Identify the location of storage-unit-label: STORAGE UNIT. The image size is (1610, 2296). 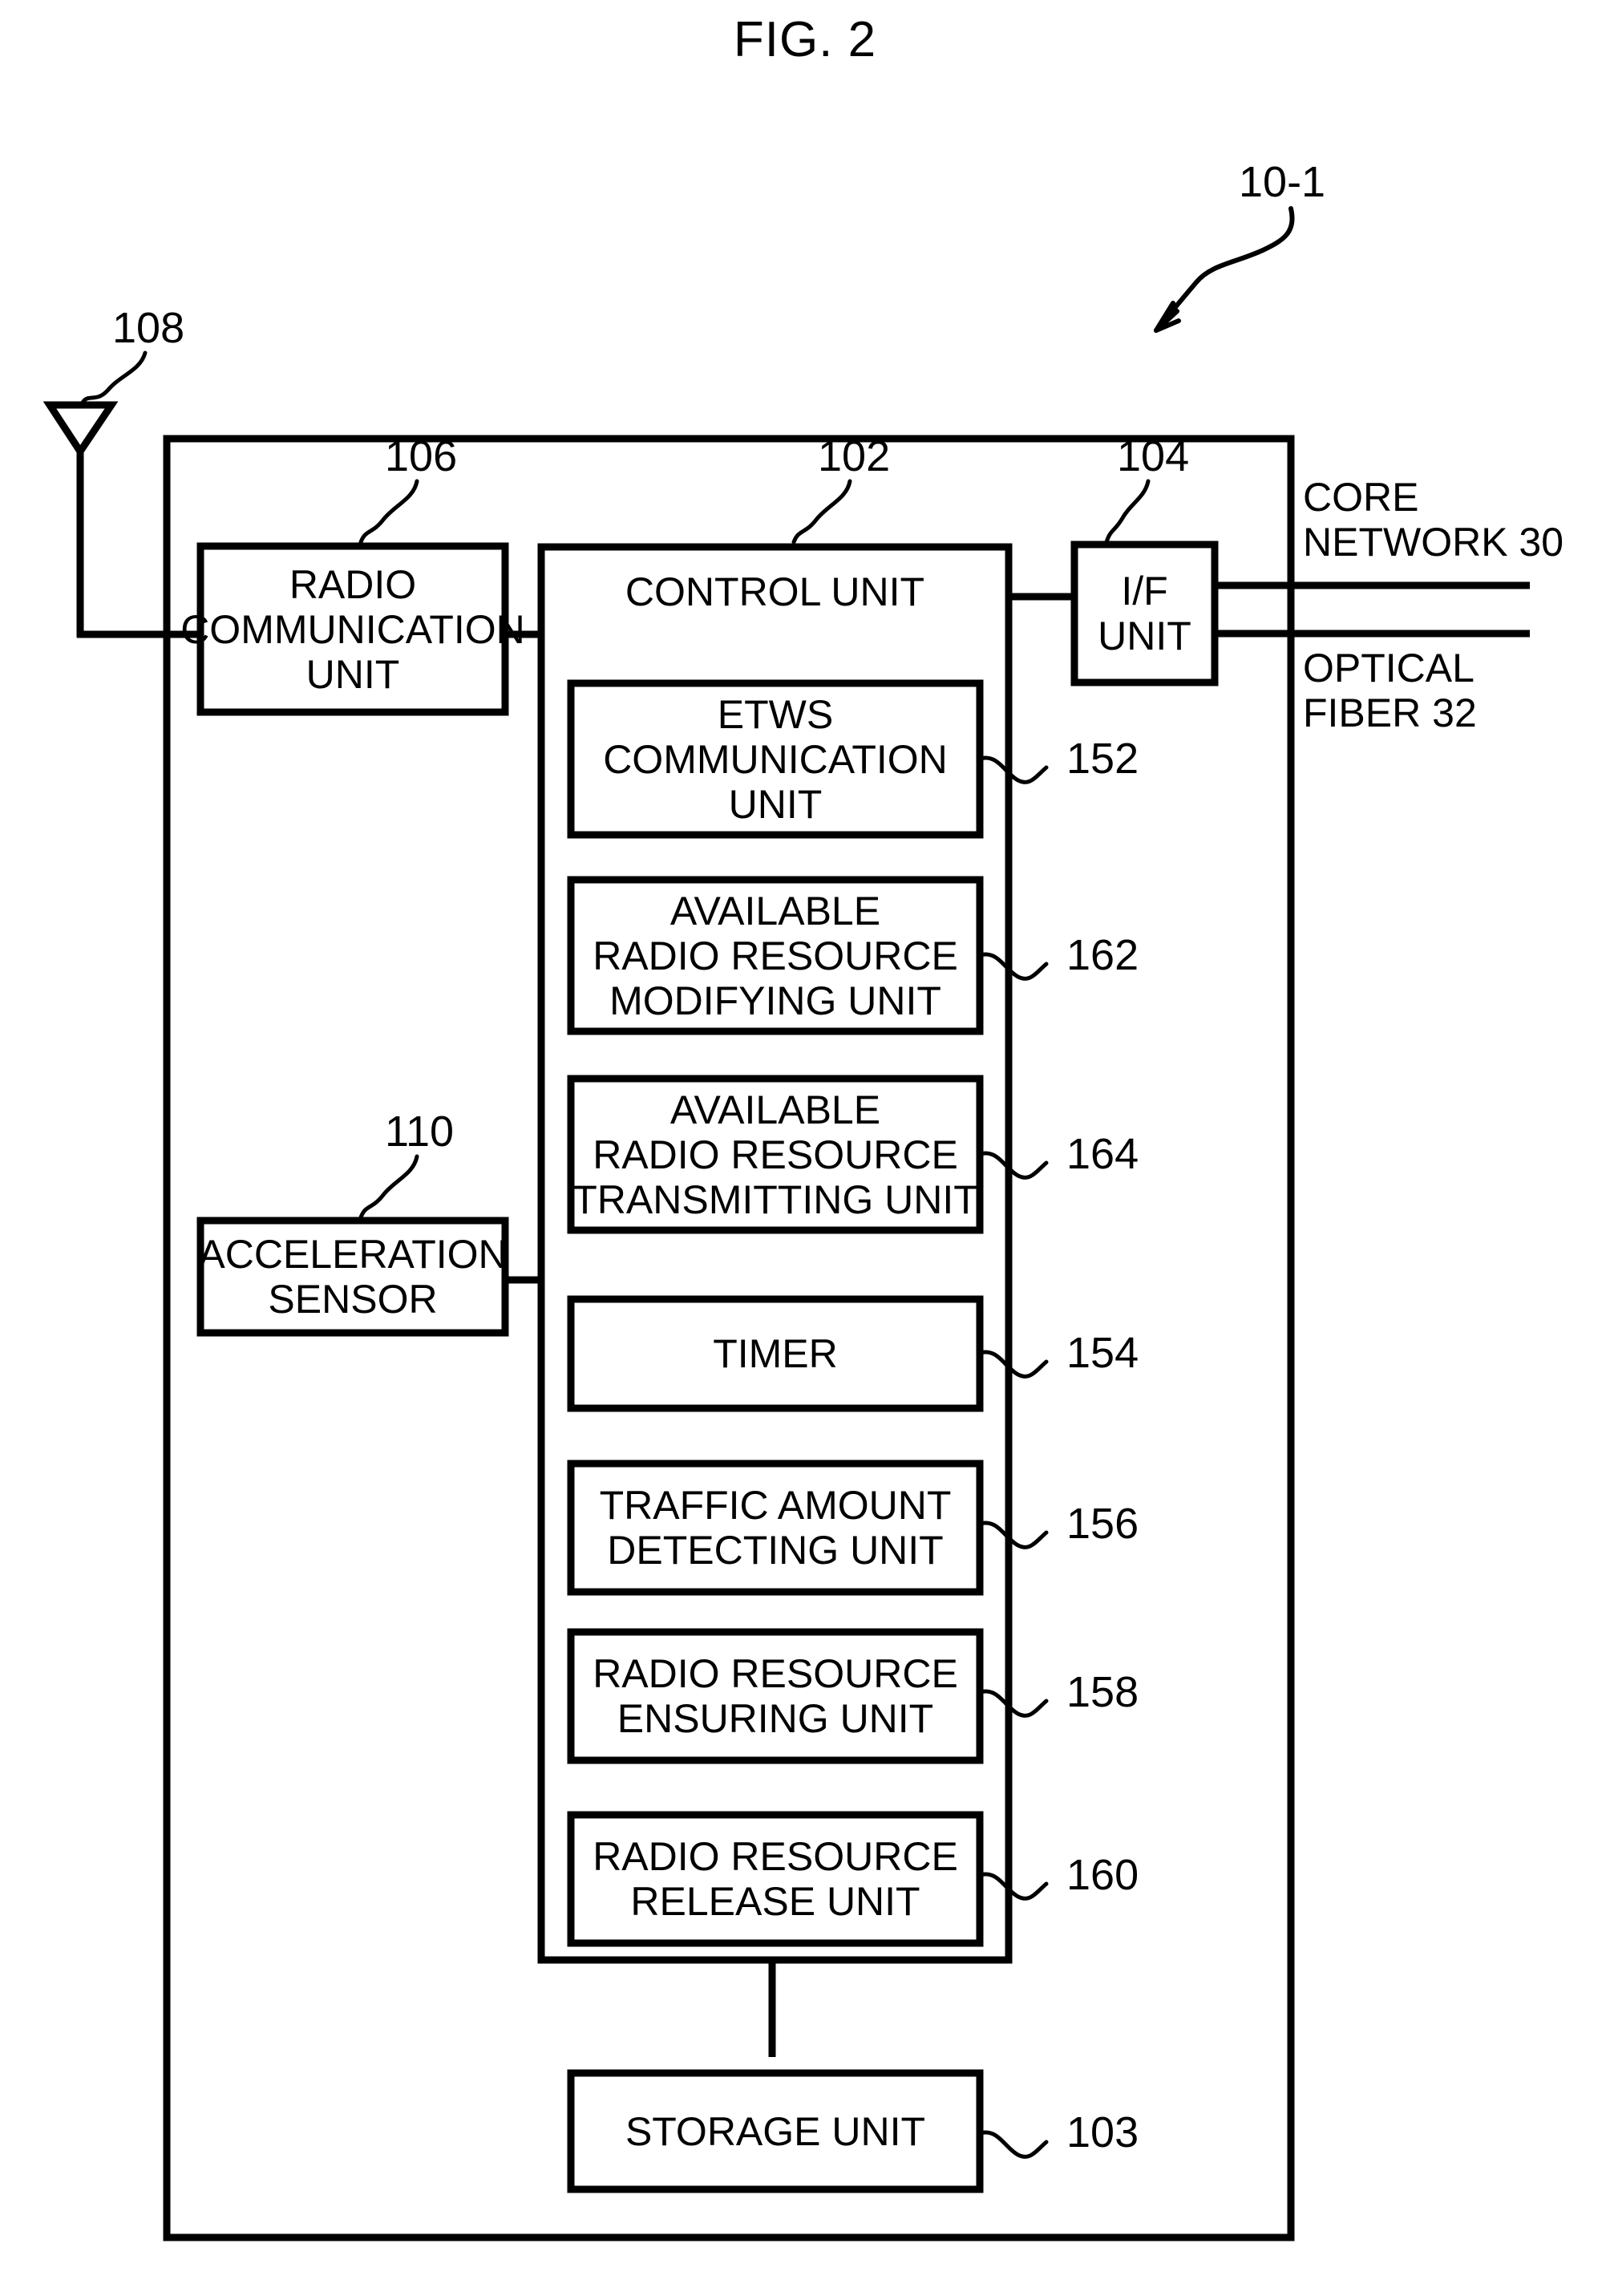
(775, 2131).